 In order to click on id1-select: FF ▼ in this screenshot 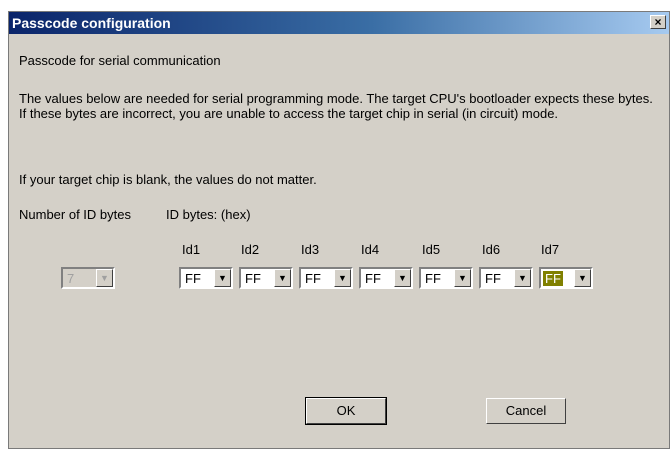, I will do `click(206, 278)`.